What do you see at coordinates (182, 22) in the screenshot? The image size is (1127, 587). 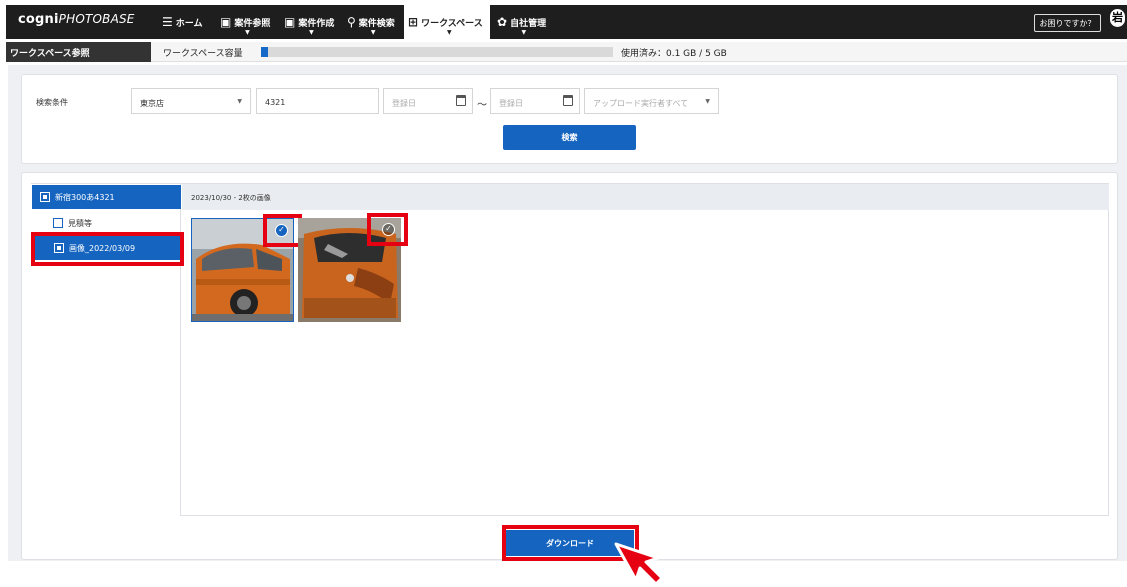 I see `nav-home: ☰ ホーム` at bounding box center [182, 22].